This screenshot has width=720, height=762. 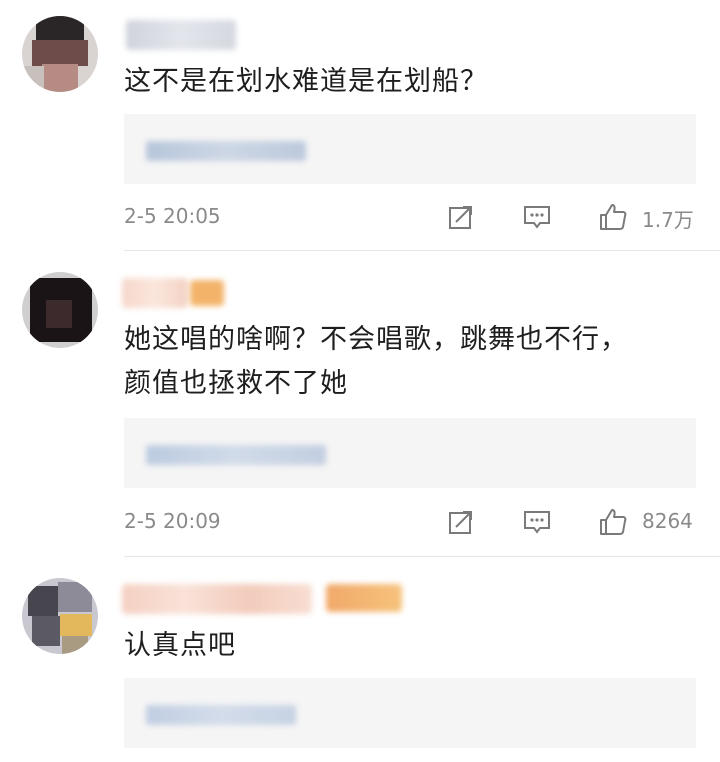 I want to click on like-count: 8264, so click(x=667, y=521).